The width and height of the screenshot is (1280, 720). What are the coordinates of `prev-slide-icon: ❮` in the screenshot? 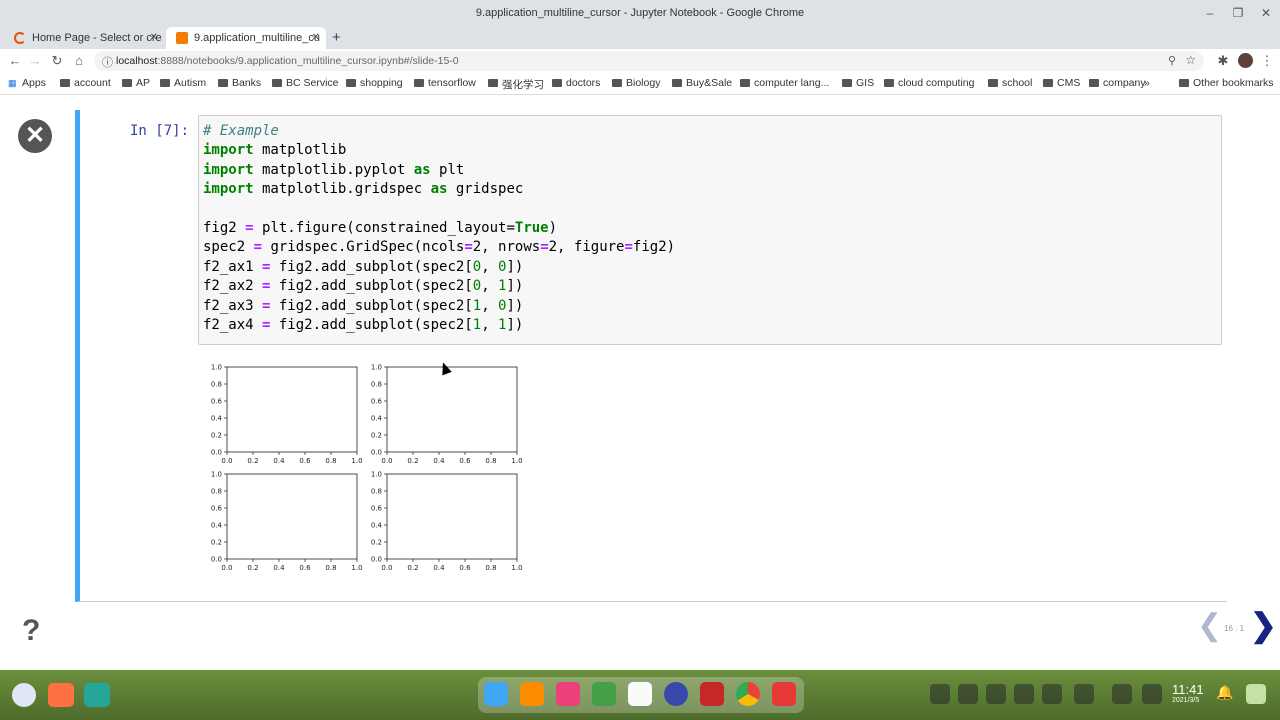 It's located at (1209, 625).